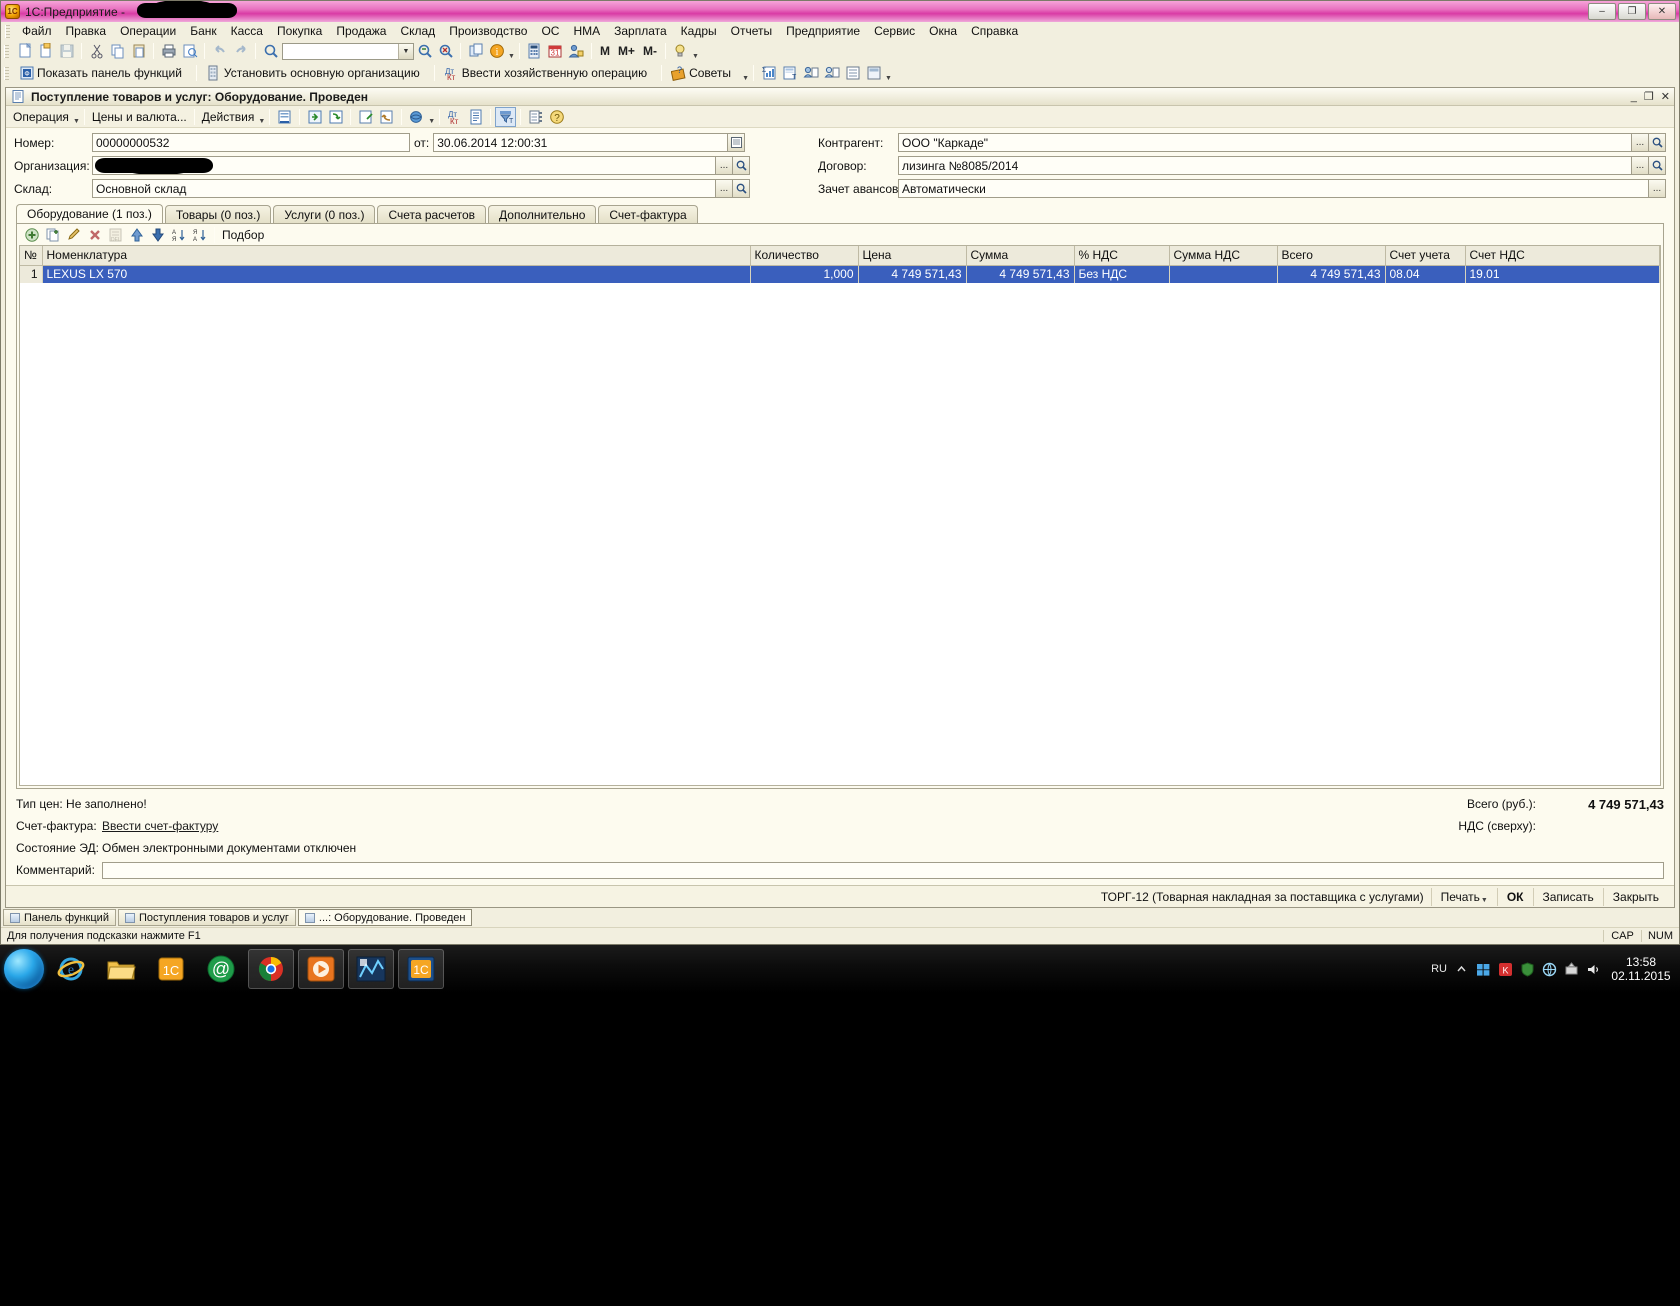 The image size is (1680, 1306). I want to click on cut-icon, so click(96, 51).